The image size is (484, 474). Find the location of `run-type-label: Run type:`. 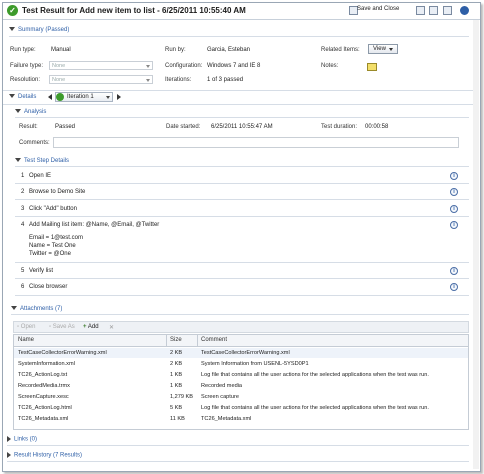

run-type-label: Run type: is located at coordinates (23, 50).